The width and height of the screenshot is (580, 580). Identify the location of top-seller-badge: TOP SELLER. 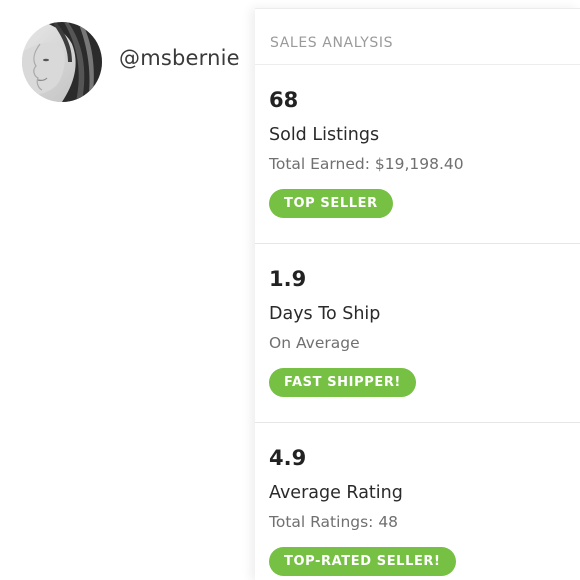
(331, 203).